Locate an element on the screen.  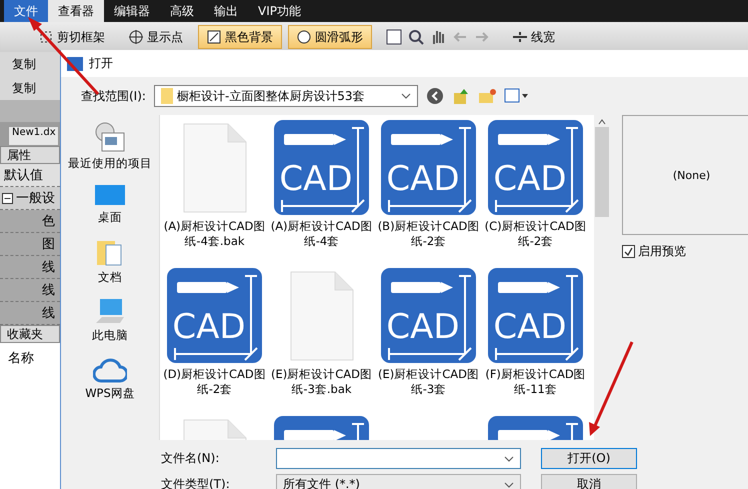
place-item: 桌面 is located at coordinates (110, 205).